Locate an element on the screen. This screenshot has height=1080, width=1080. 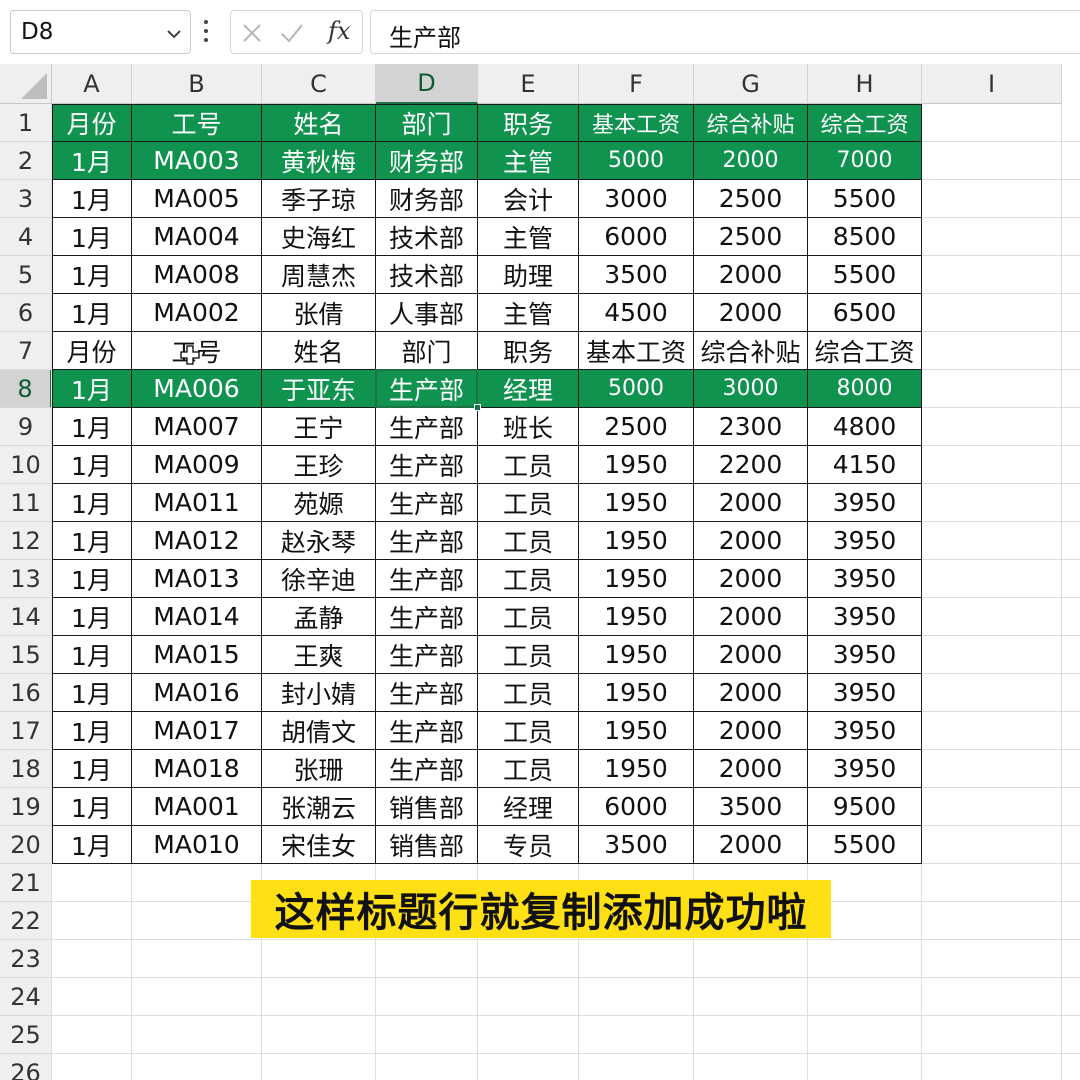
table-cell: 3000 is located at coordinates (636, 199).